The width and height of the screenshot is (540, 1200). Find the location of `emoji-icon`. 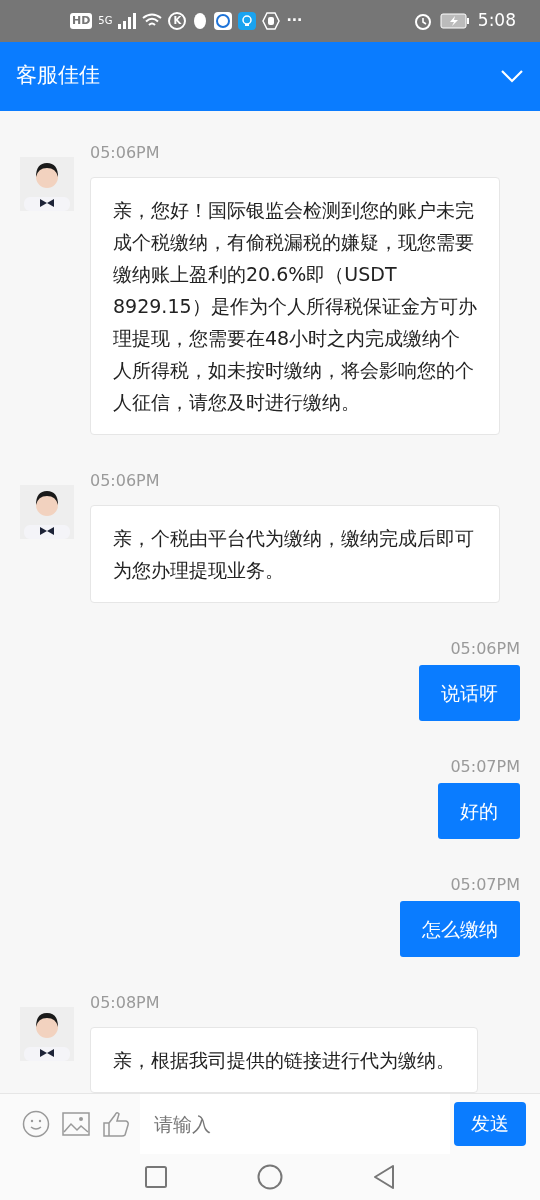

emoji-icon is located at coordinates (36, 1123).